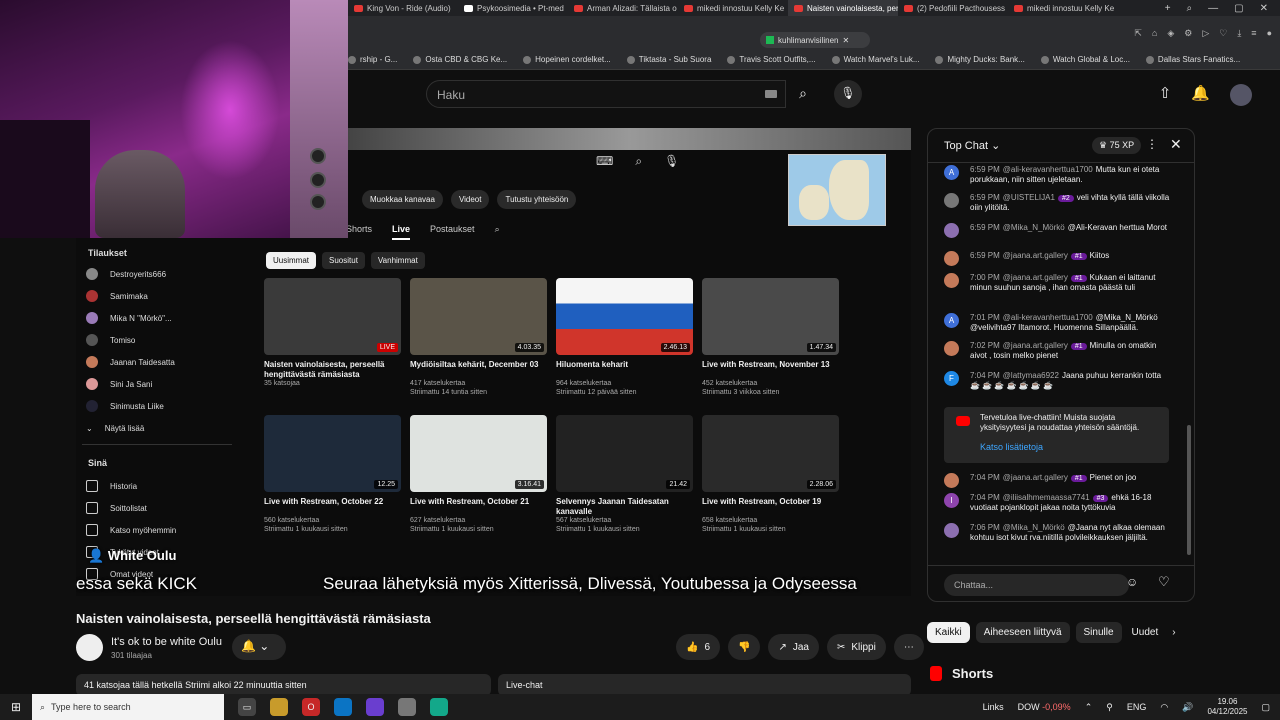 This screenshot has height=720, width=1280. I want to click on mic-icon: 🎙, so click(848, 94).